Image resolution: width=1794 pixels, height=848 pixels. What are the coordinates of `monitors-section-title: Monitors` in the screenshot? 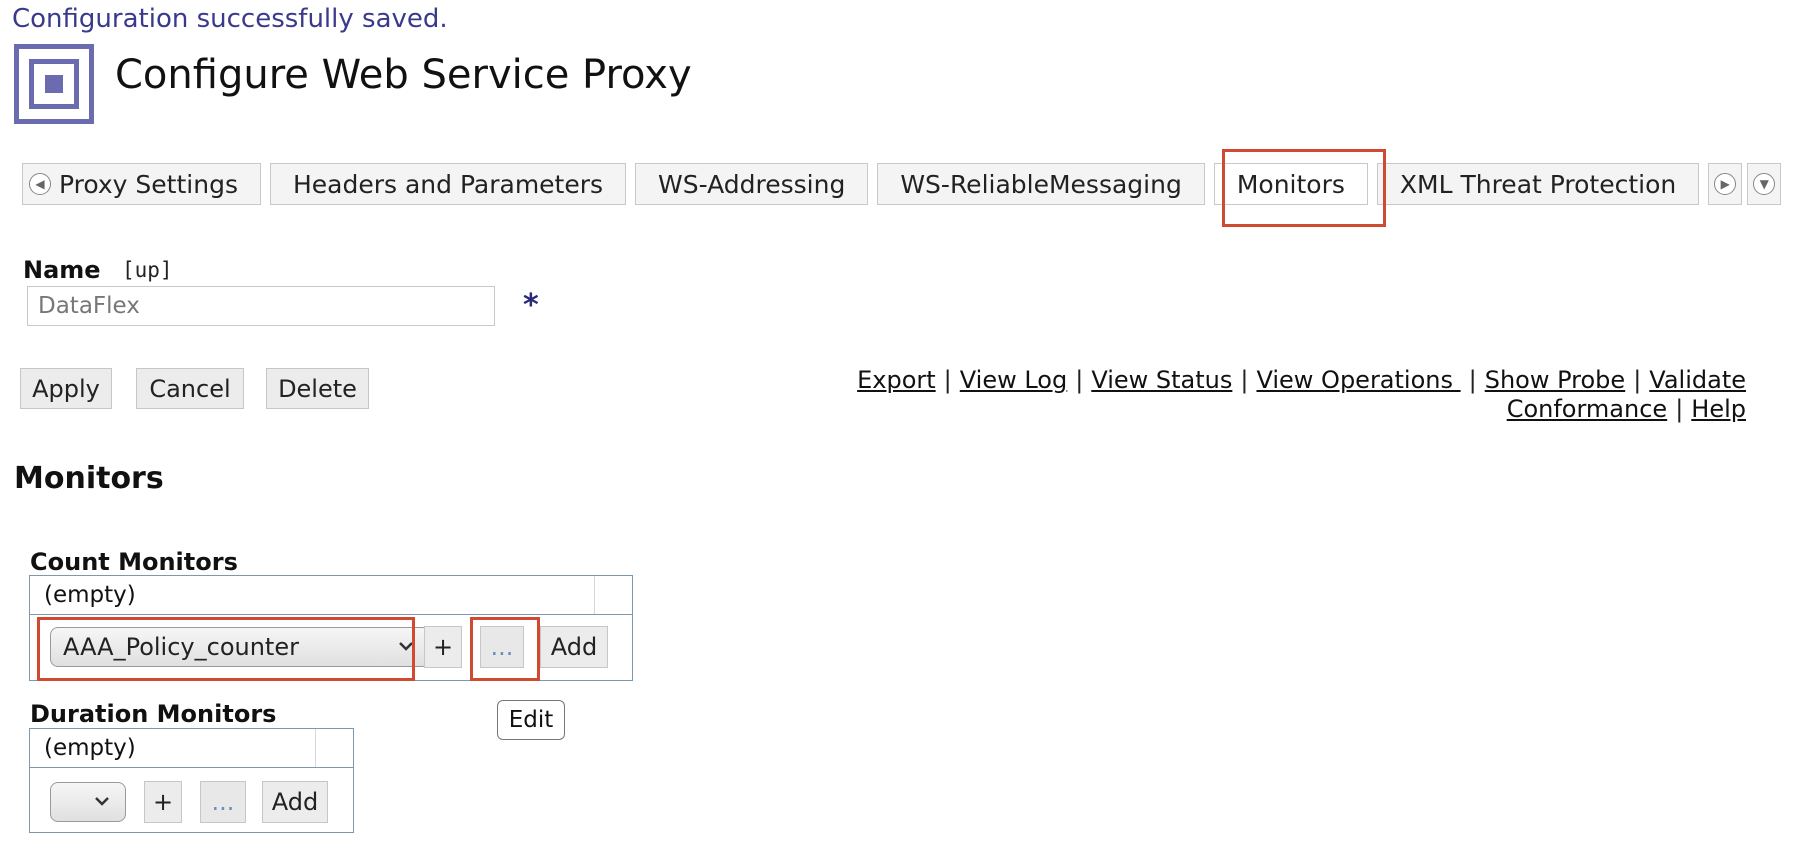 It's located at (89, 478).